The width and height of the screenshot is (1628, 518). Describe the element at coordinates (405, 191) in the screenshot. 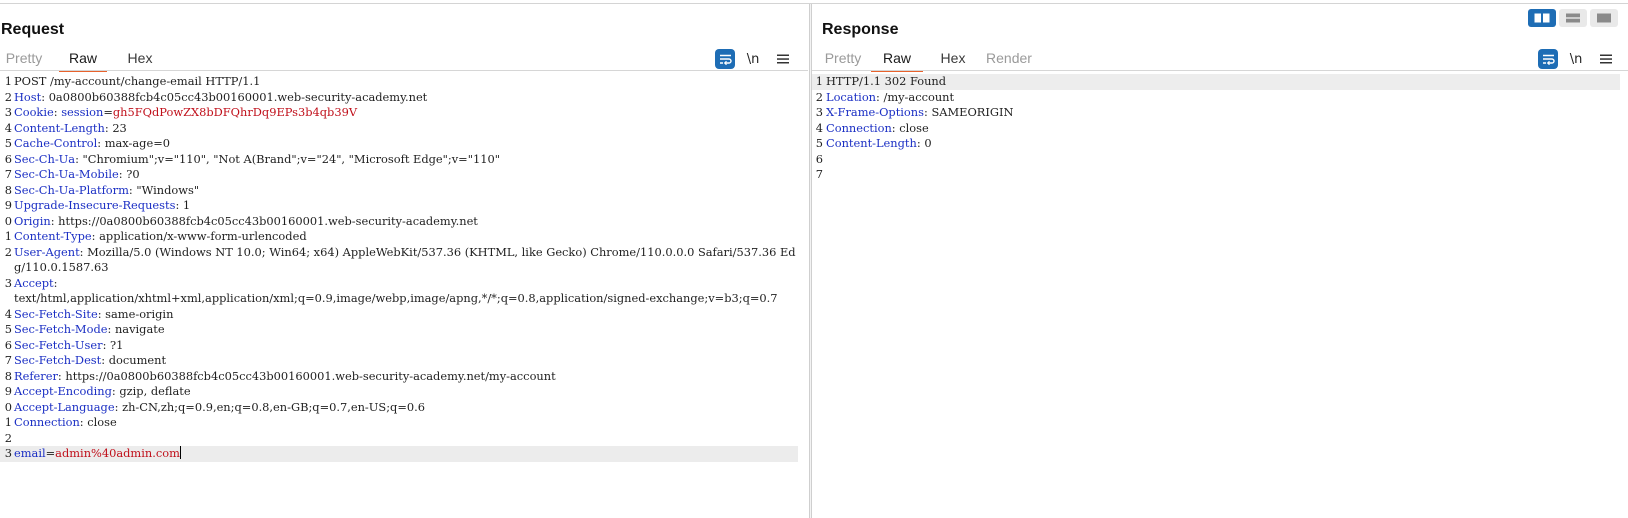

I see `line-text: Sec-Ch-Ua-Platform: "Windows"` at that location.